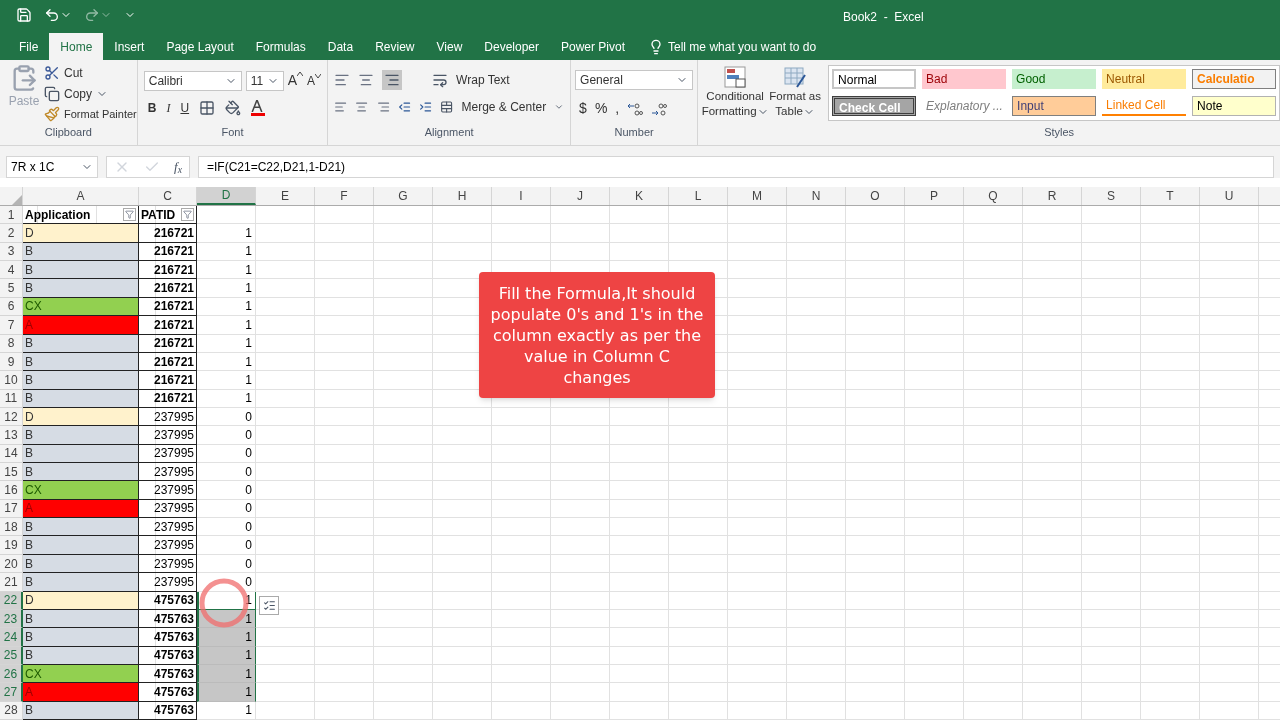 Image resolution: width=1280 pixels, height=720 pixels. What do you see at coordinates (314, 80) in the screenshot?
I see `shrink-font-button: A` at bounding box center [314, 80].